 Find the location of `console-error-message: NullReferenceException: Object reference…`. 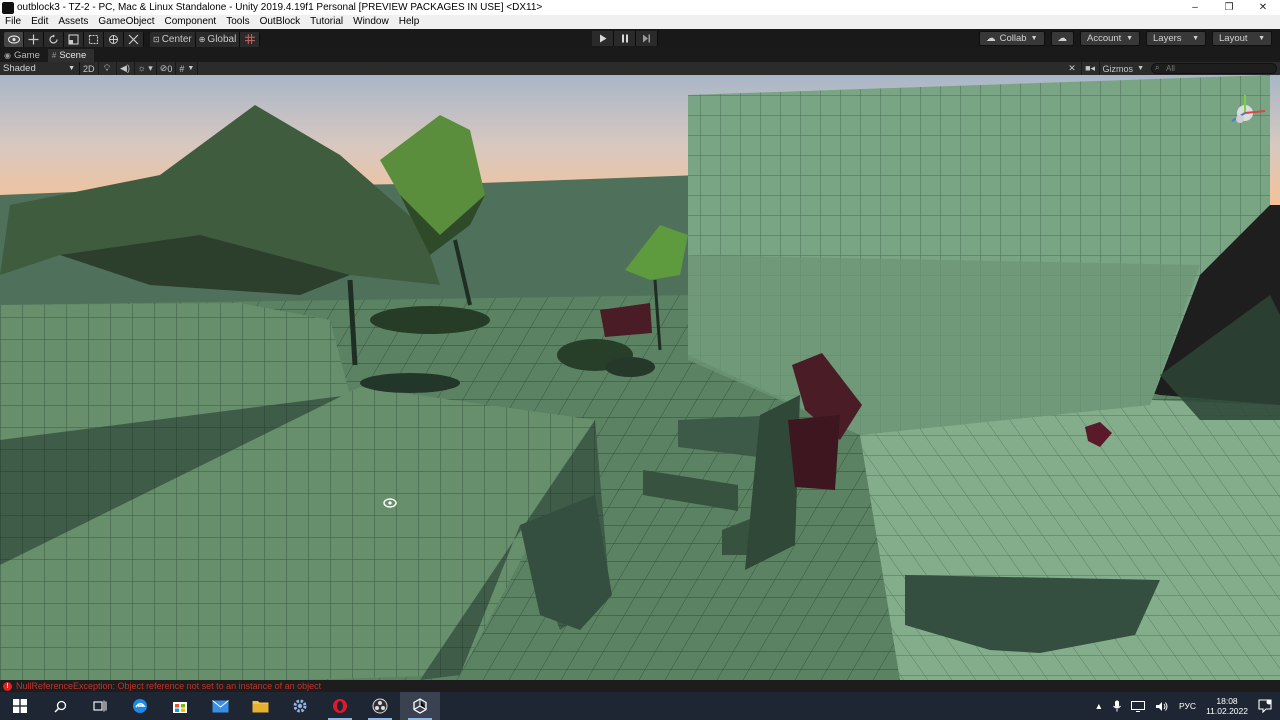

console-error-message: NullReferenceException: Object reference… is located at coordinates (169, 686).